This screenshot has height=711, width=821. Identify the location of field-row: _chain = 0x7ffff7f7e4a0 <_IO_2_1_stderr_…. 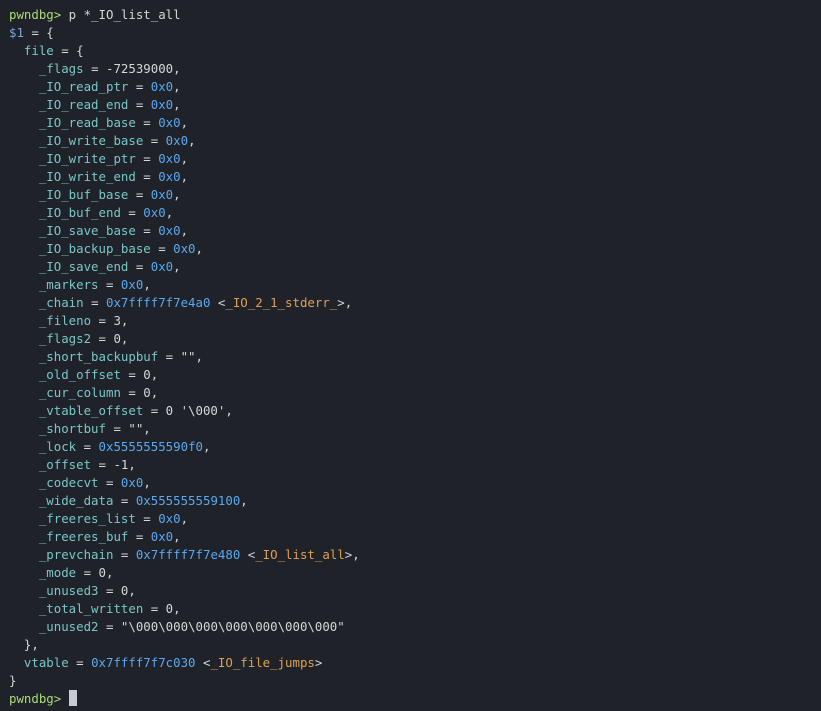
(195, 302).